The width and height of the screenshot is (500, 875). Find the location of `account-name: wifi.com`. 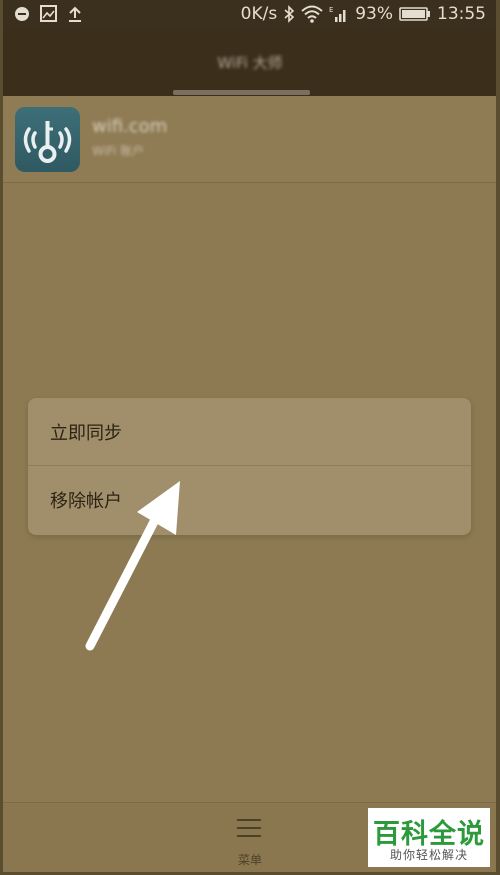

account-name: wifi.com is located at coordinates (130, 126).